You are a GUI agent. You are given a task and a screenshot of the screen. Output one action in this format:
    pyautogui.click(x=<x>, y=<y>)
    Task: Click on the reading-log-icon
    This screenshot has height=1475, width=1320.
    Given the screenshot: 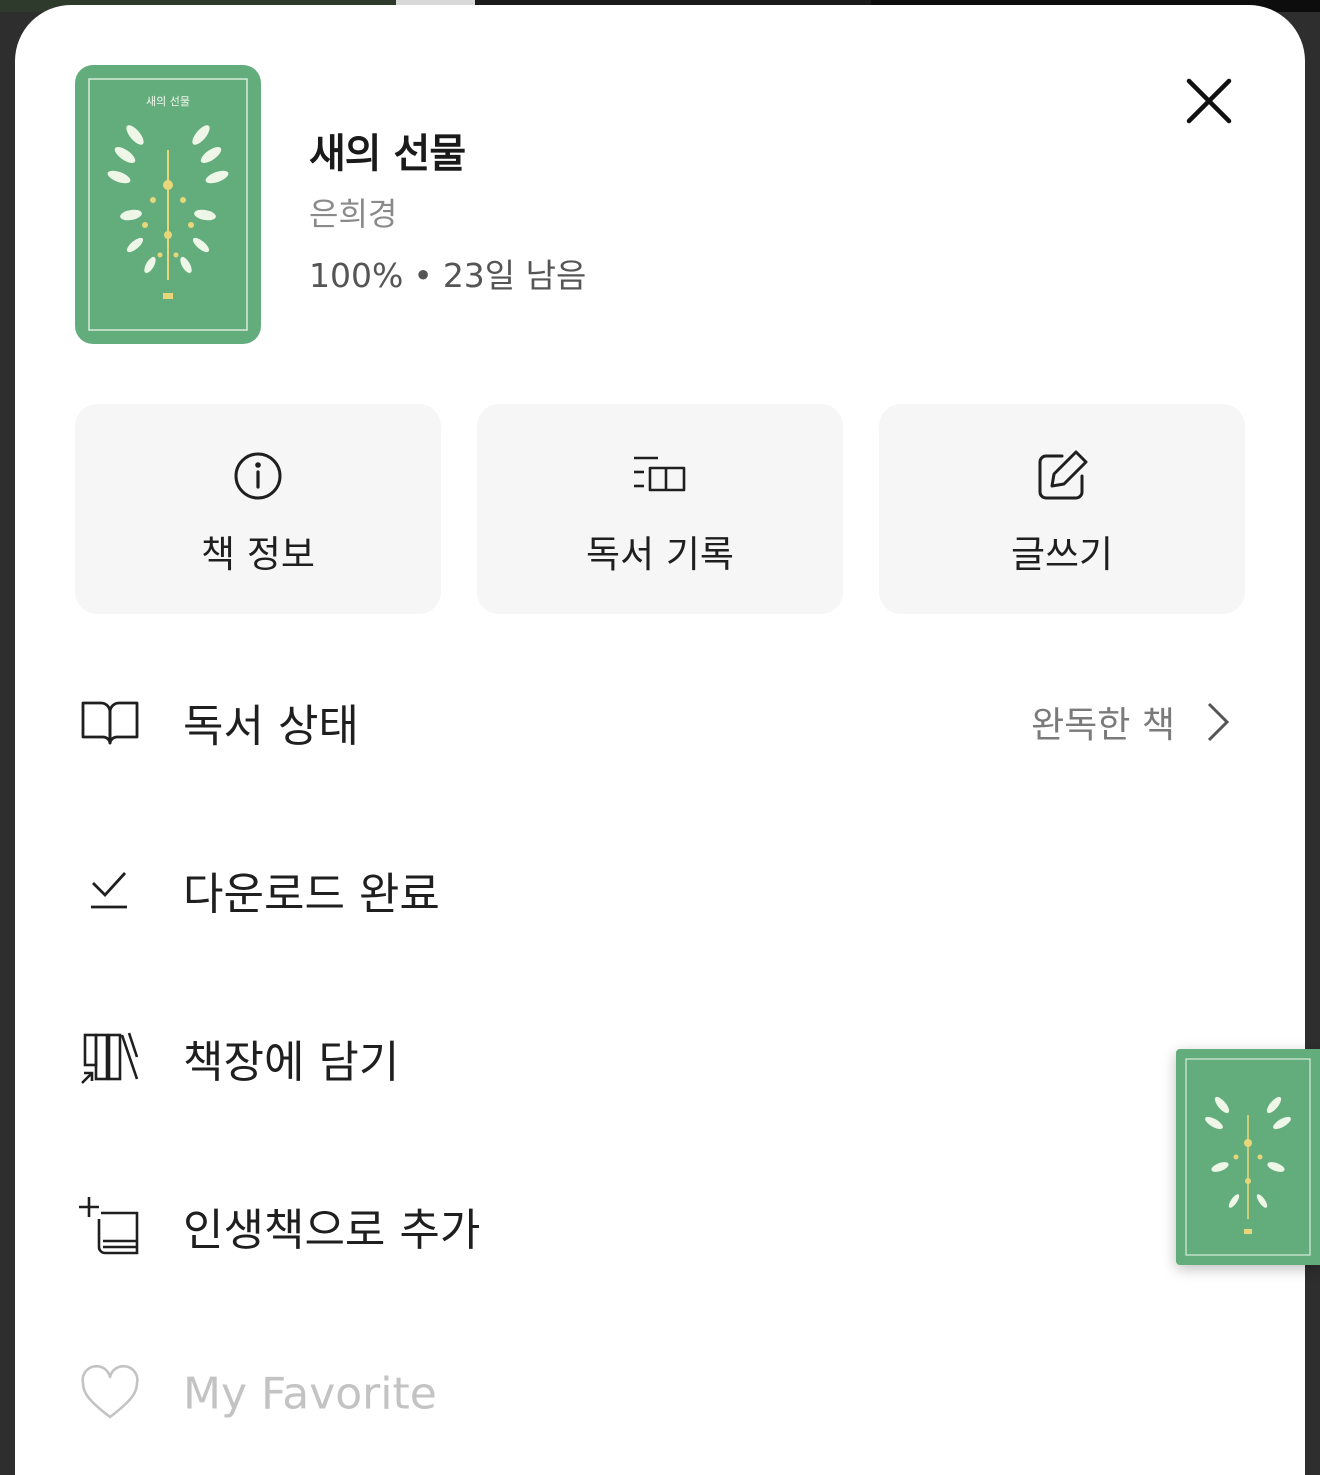 What is the action you would take?
    pyautogui.click(x=660, y=476)
    